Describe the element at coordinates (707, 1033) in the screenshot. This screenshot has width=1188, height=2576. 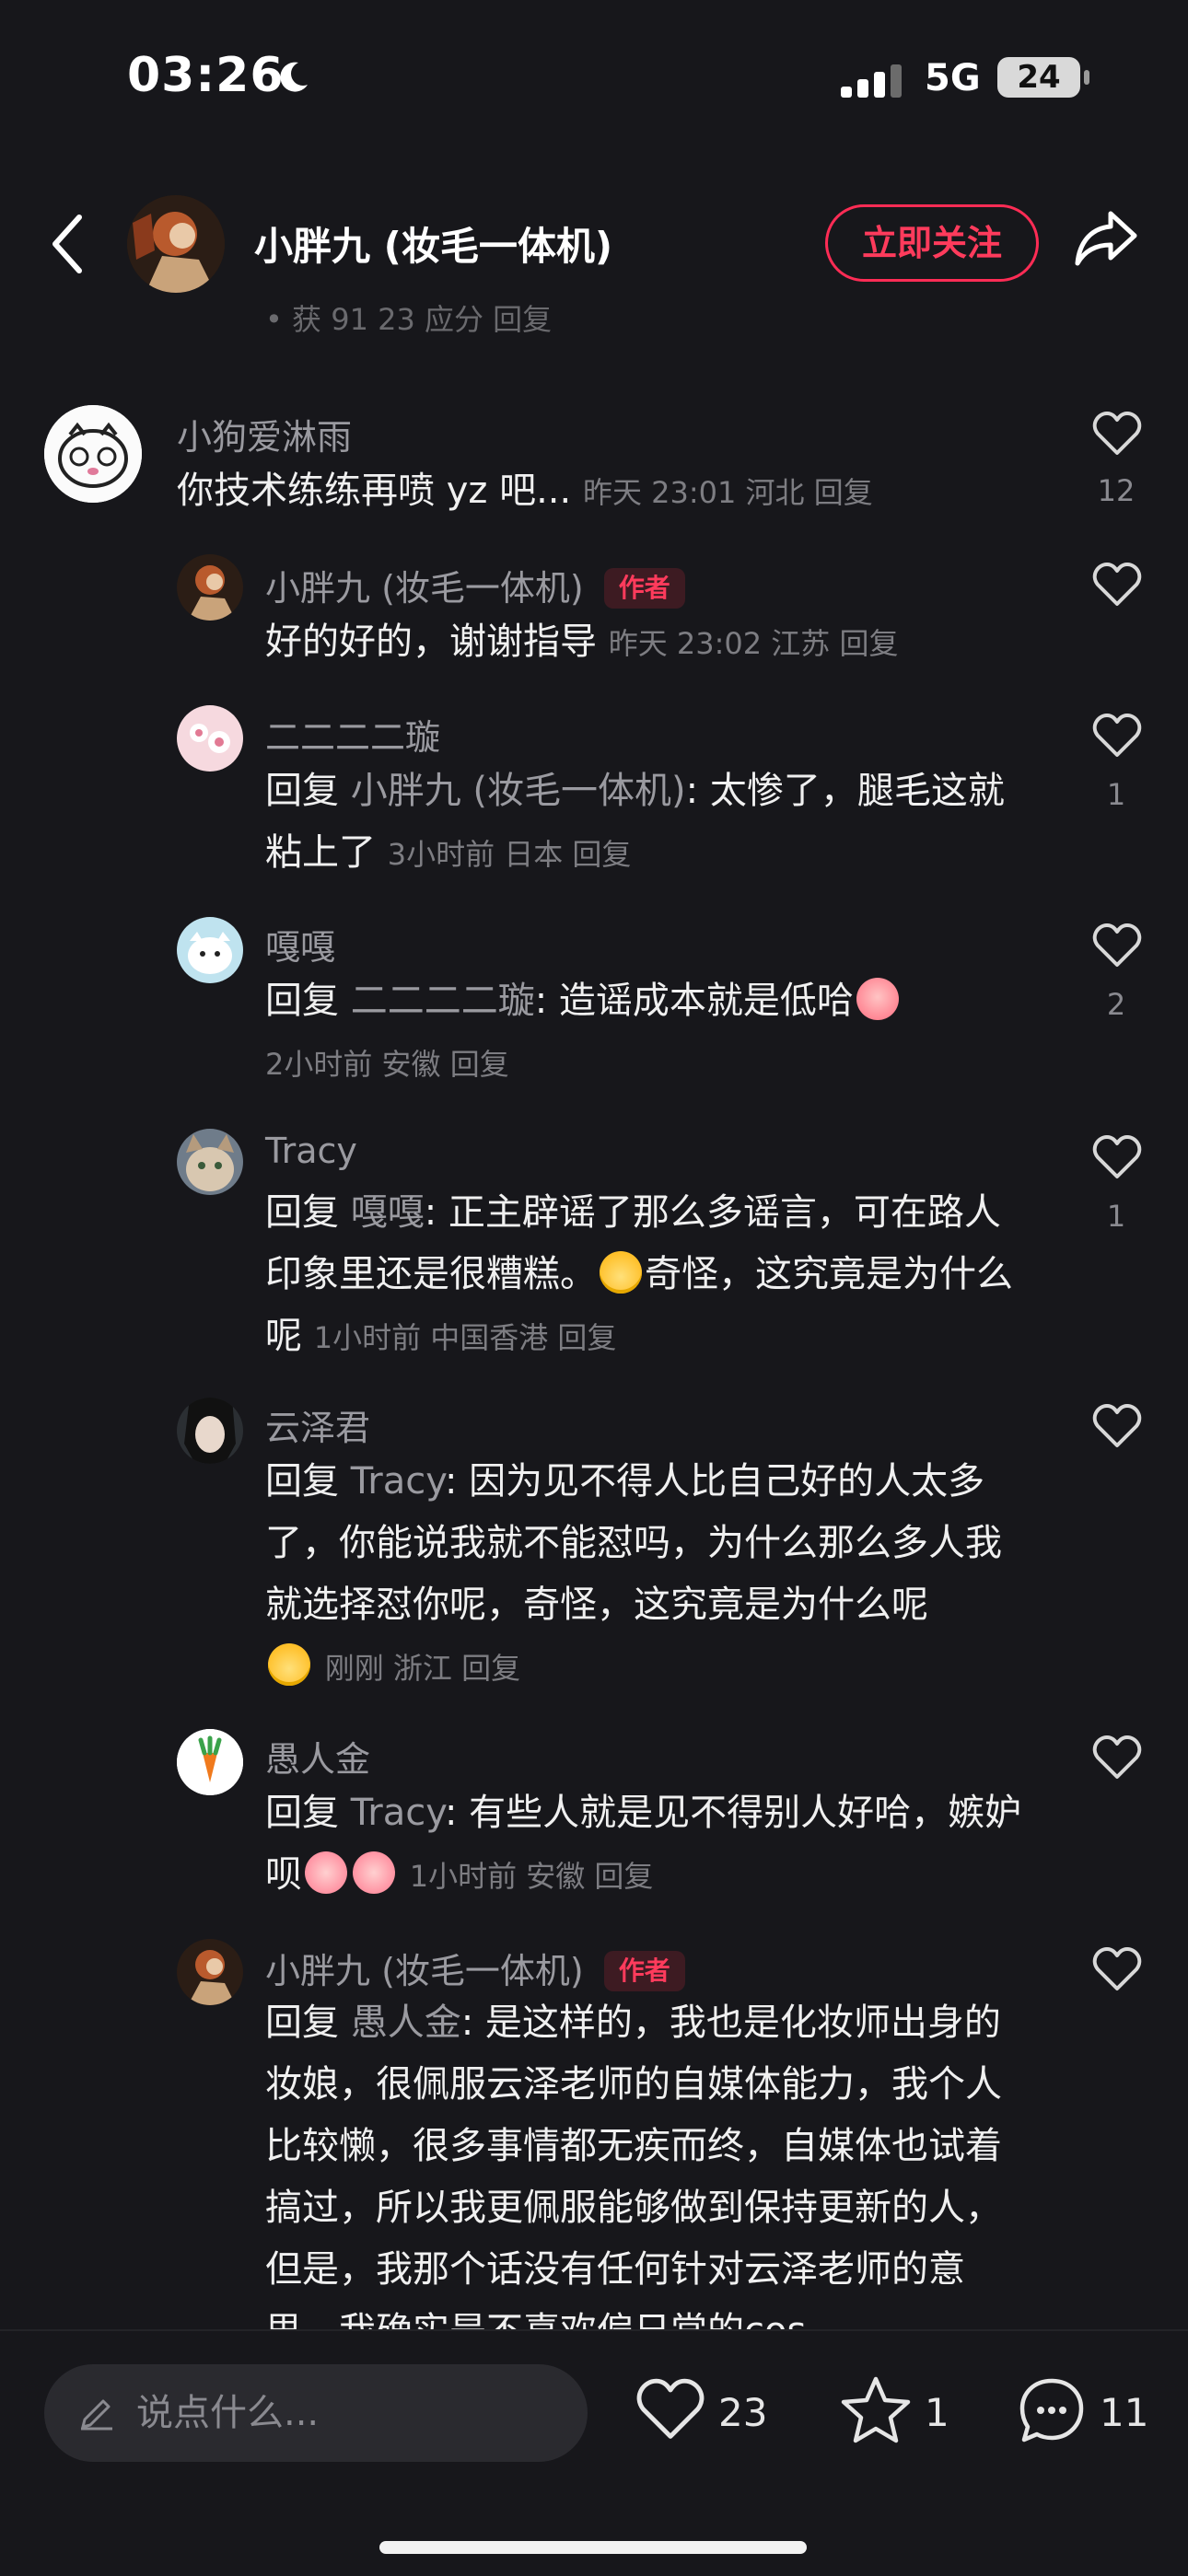
I see `comment-text: 回复 二二二二璇: 造谣成本就是低哈 2小时前 安徽 回复` at that location.